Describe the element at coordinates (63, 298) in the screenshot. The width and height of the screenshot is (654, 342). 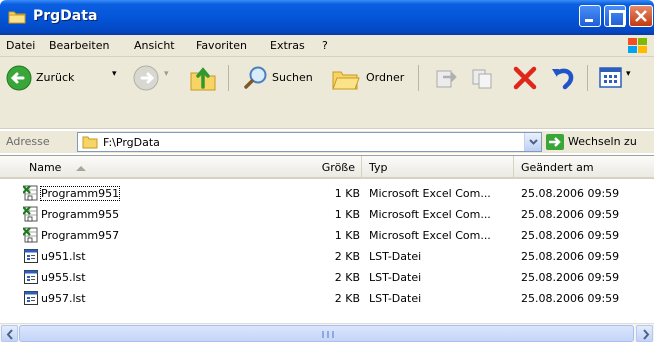
I see `file-name: u957.lst` at that location.